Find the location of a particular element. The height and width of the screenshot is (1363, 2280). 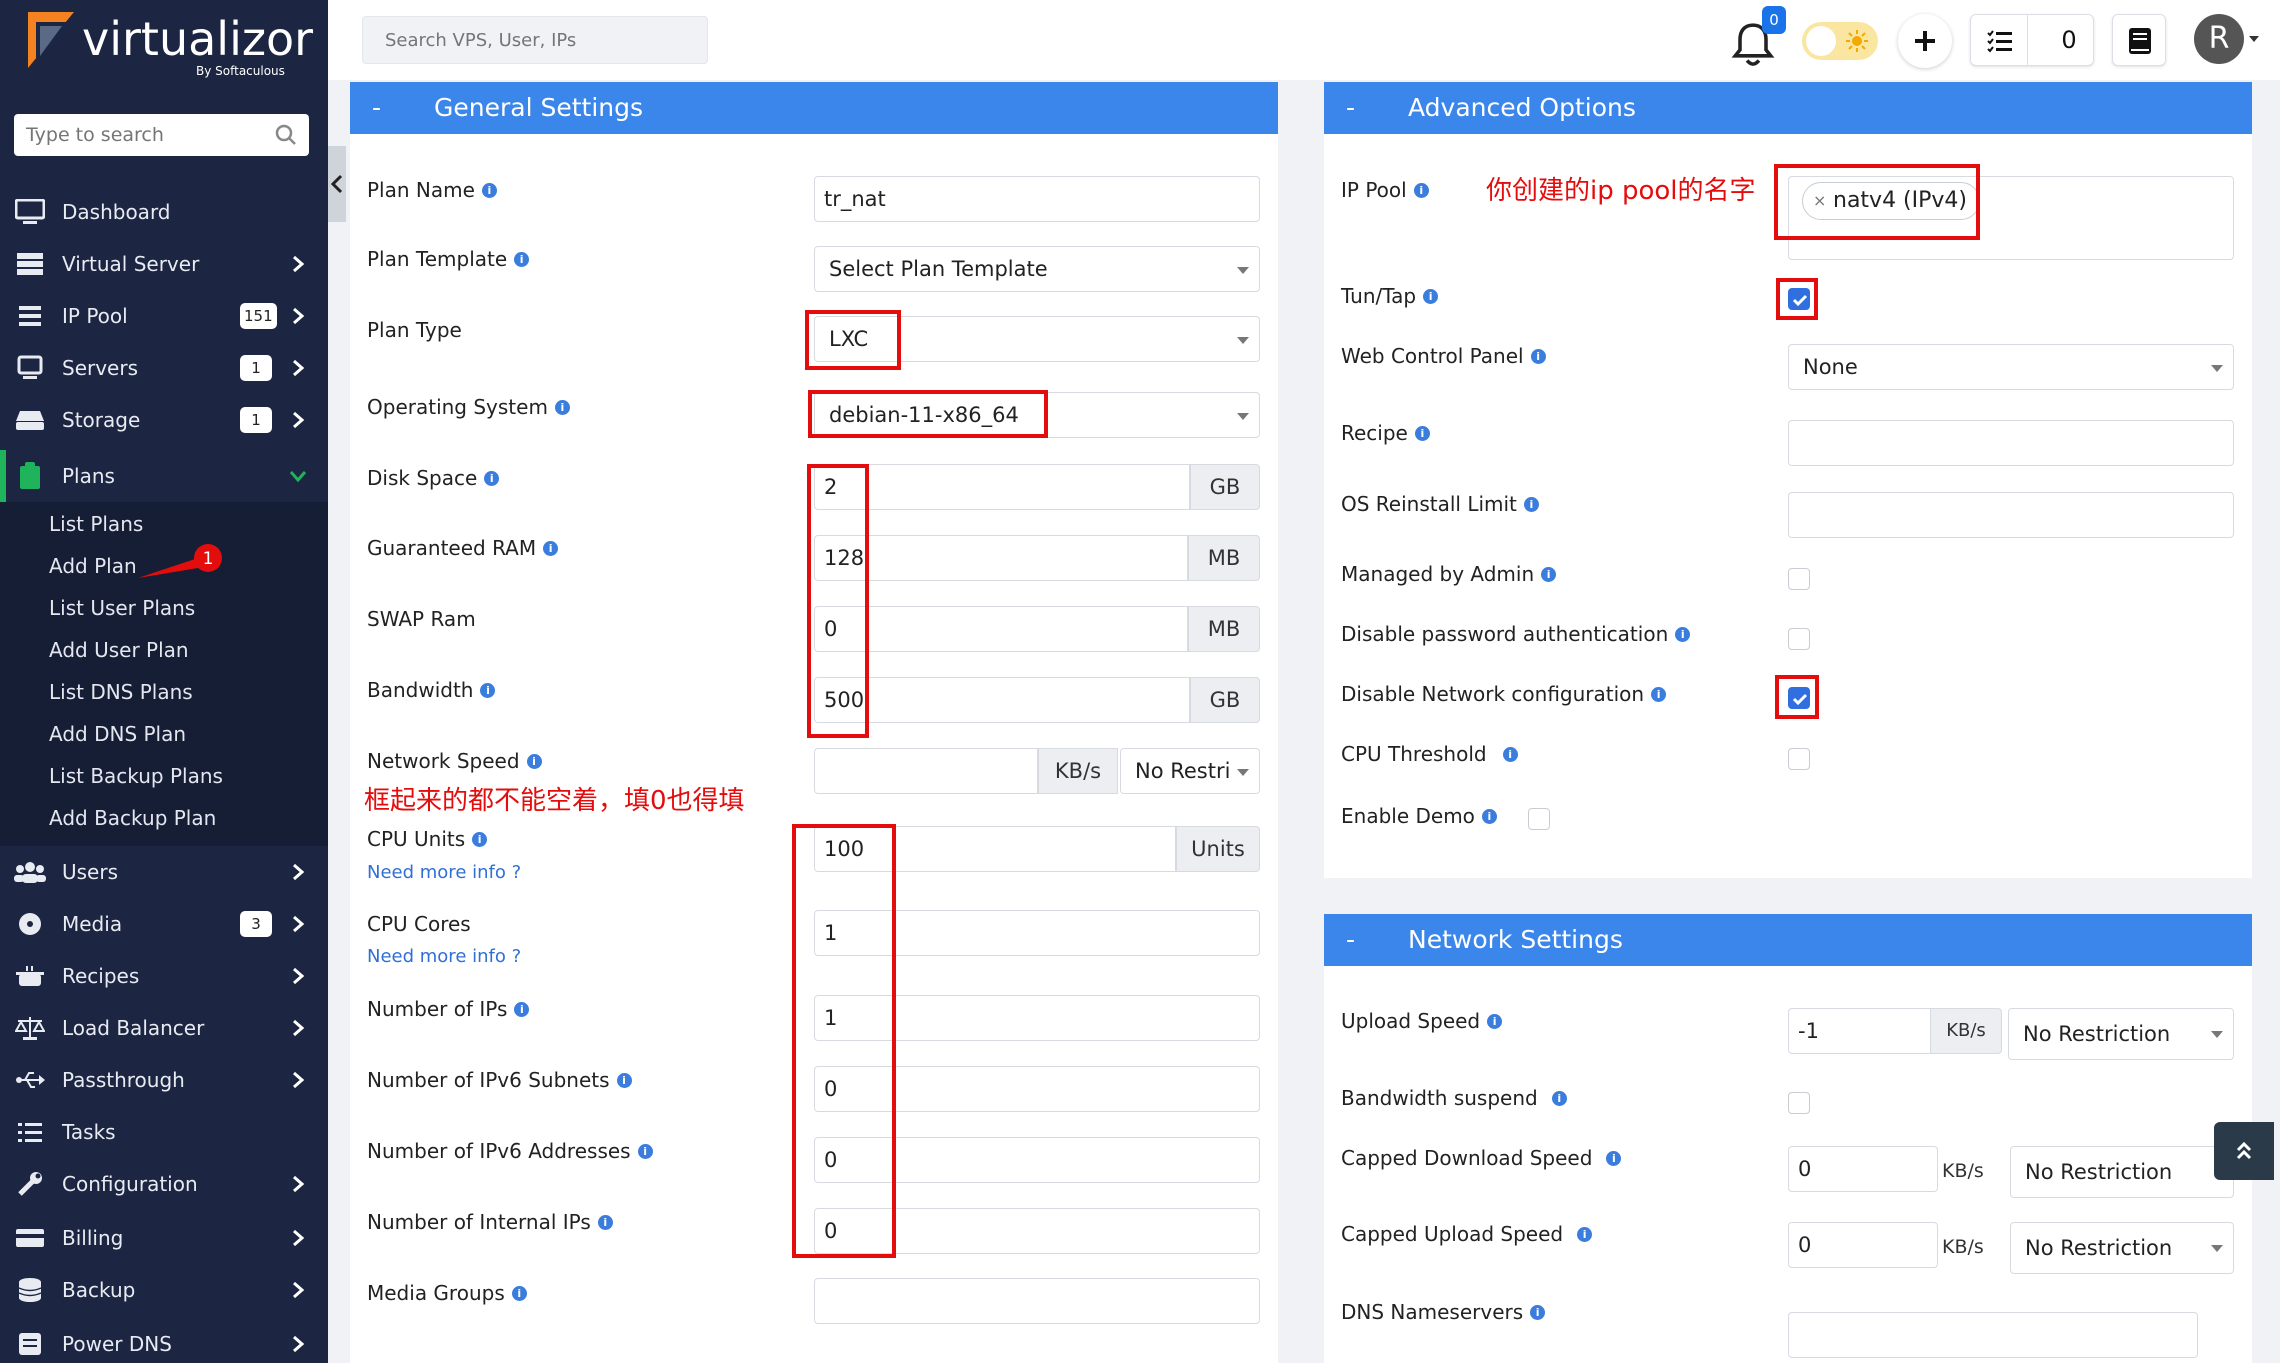

search-icon is located at coordinates (286, 135).